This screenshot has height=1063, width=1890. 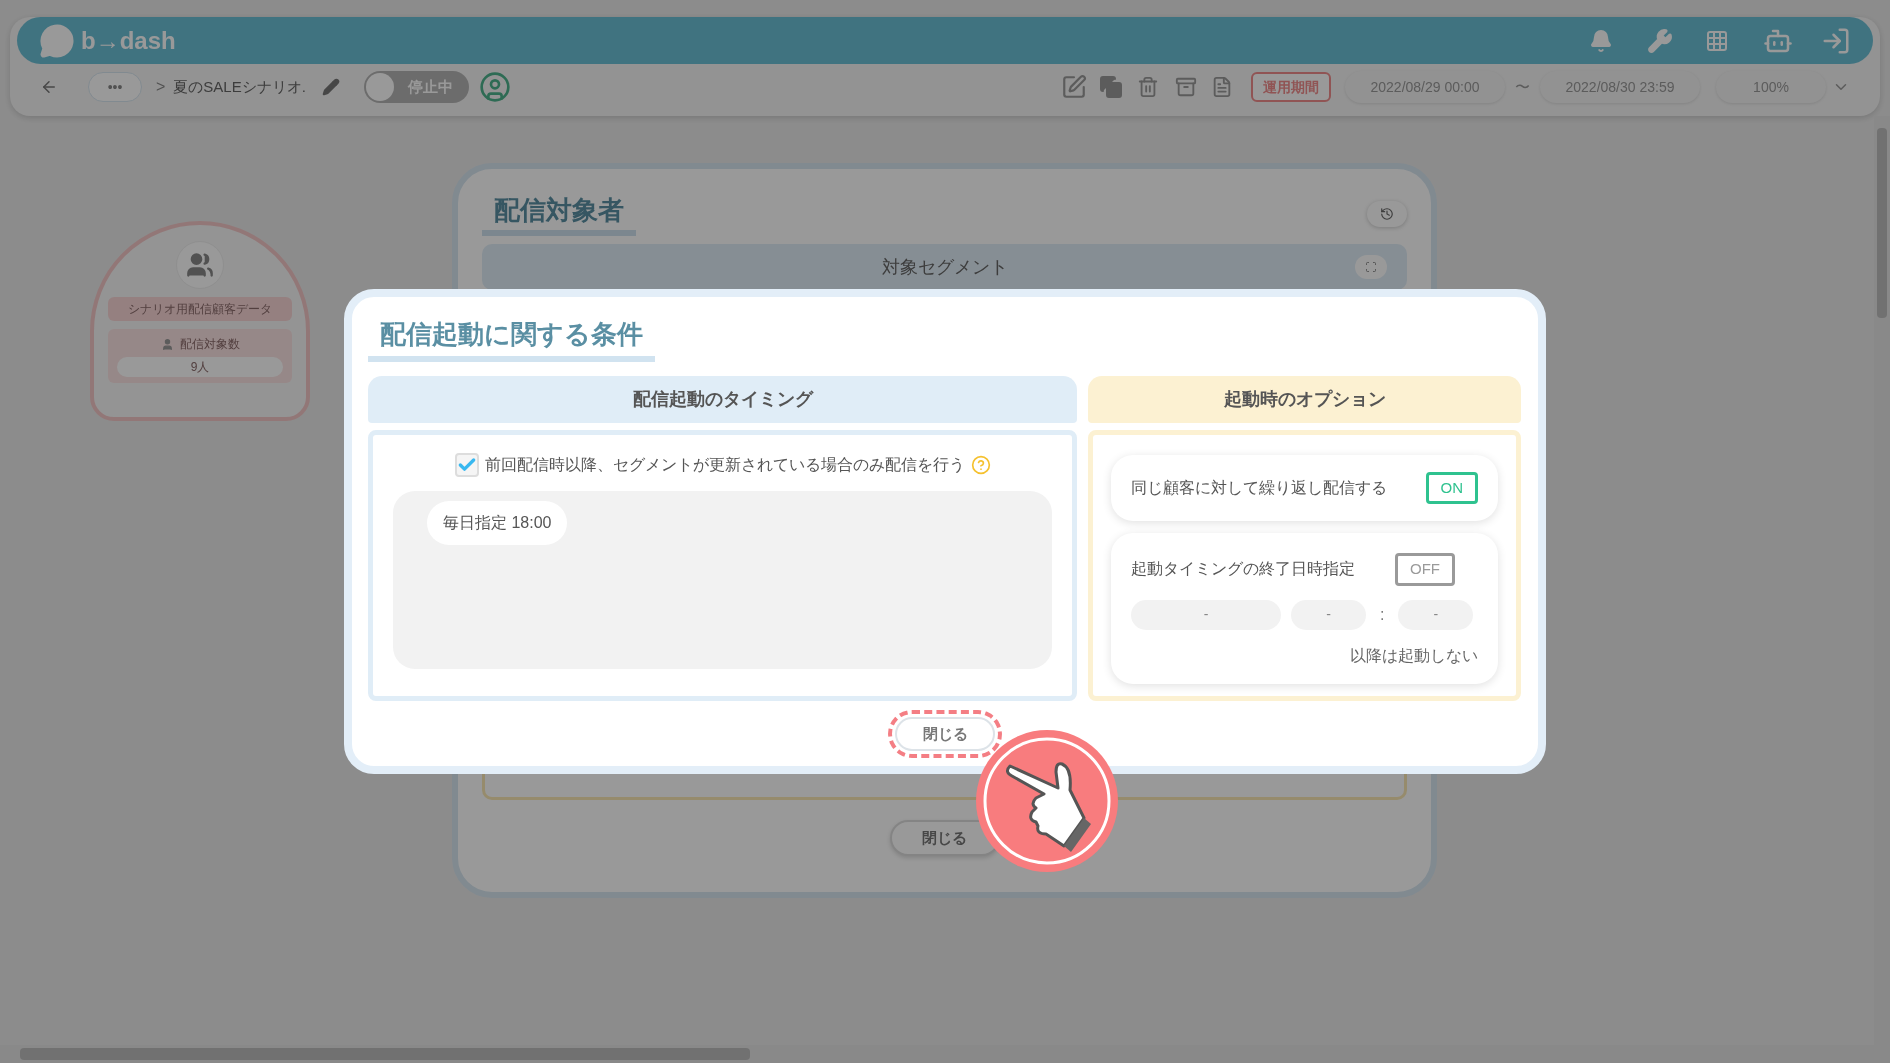 I want to click on document-icon, so click(x=1222, y=87).